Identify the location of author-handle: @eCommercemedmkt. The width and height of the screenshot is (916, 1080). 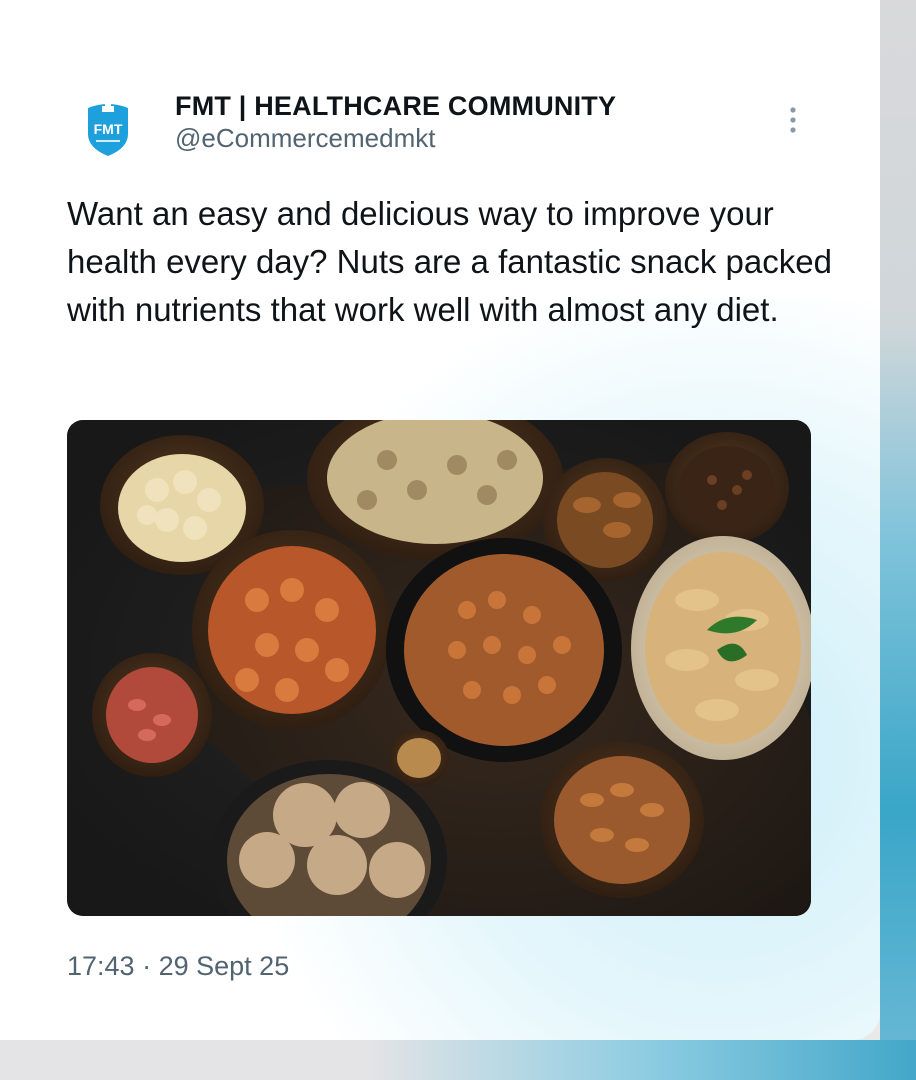
(395, 138).